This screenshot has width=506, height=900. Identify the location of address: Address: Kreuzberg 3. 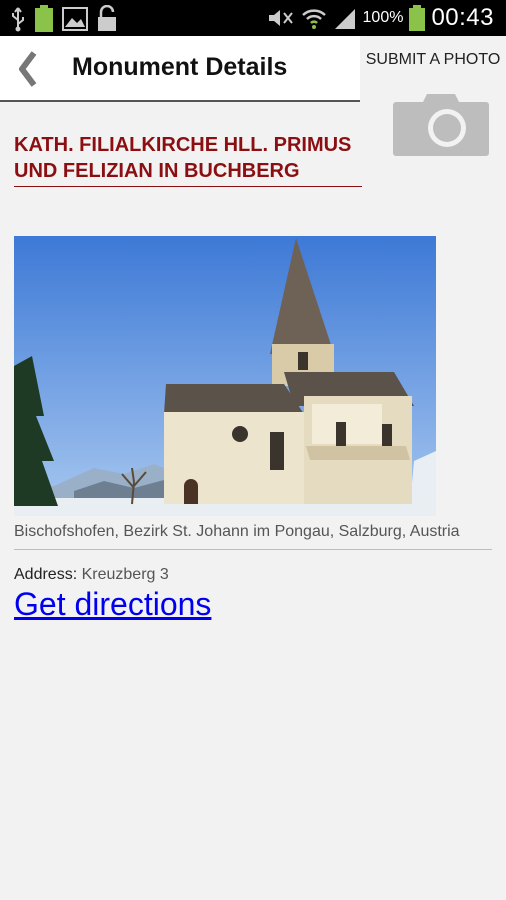
(91, 575).